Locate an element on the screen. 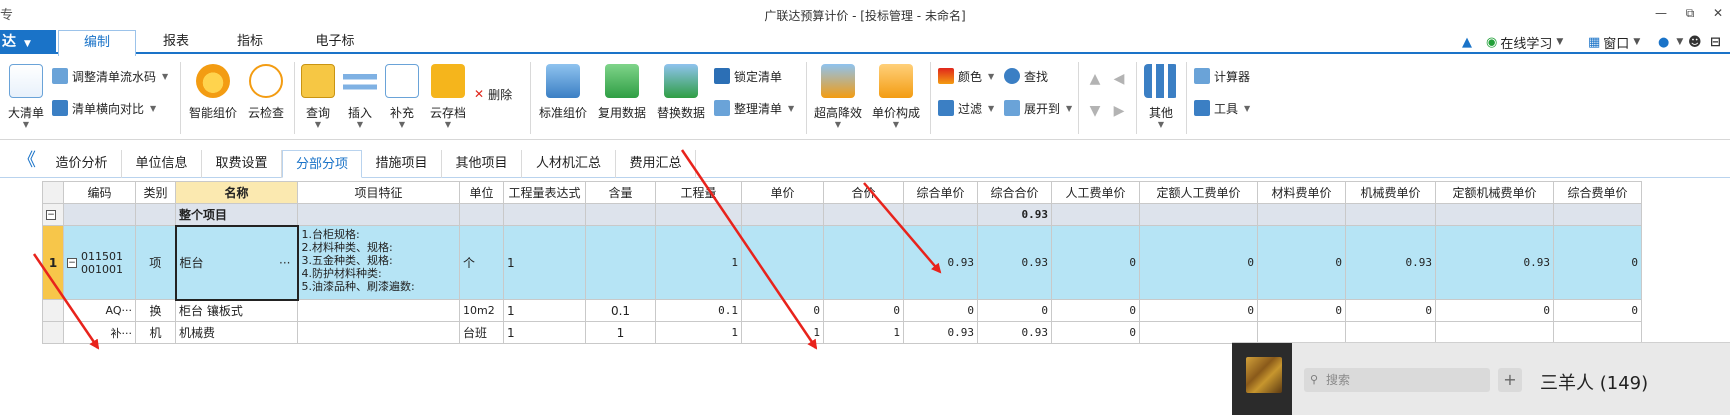  total-price-cell: 0 is located at coordinates (863, 310).